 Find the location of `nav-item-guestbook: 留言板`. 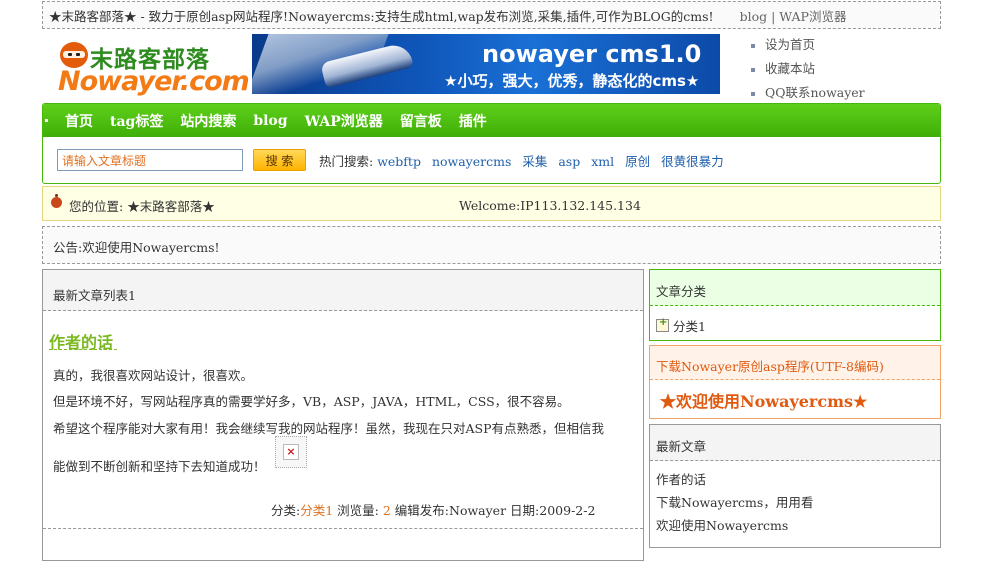

nav-item-guestbook: 留言板 is located at coordinates (421, 121).